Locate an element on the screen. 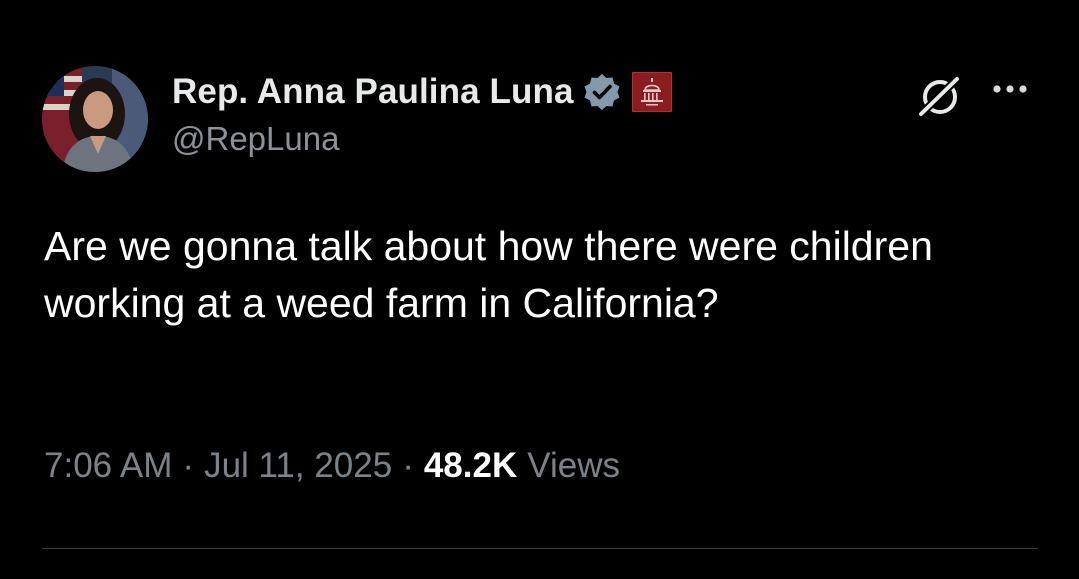 This screenshot has height=579, width=1079. grok-icon is located at coordinates (939, 97).